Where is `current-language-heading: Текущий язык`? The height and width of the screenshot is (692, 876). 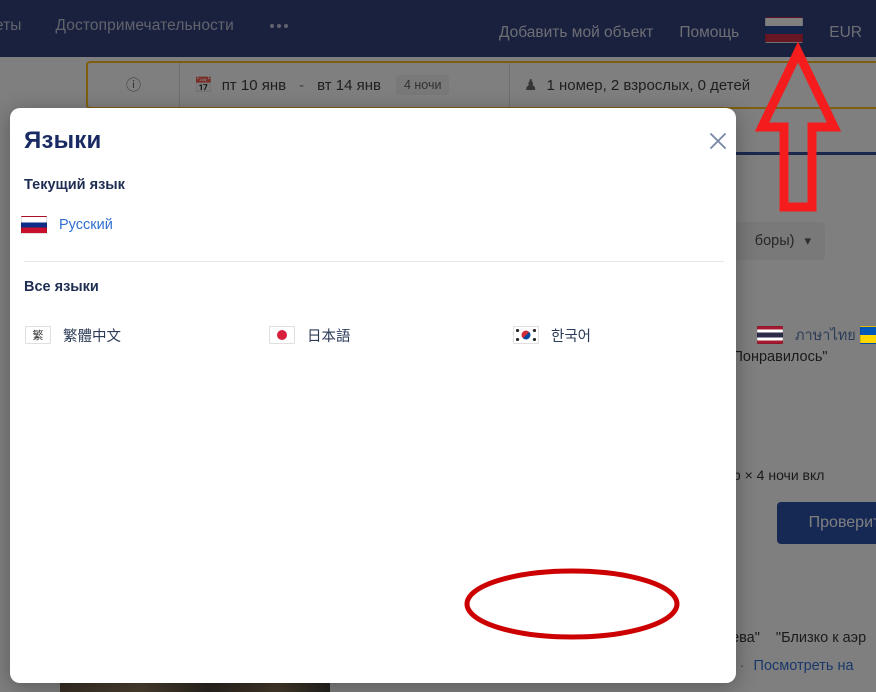 current-language-heading: Текущий язык is located at coordinates (74, 185).